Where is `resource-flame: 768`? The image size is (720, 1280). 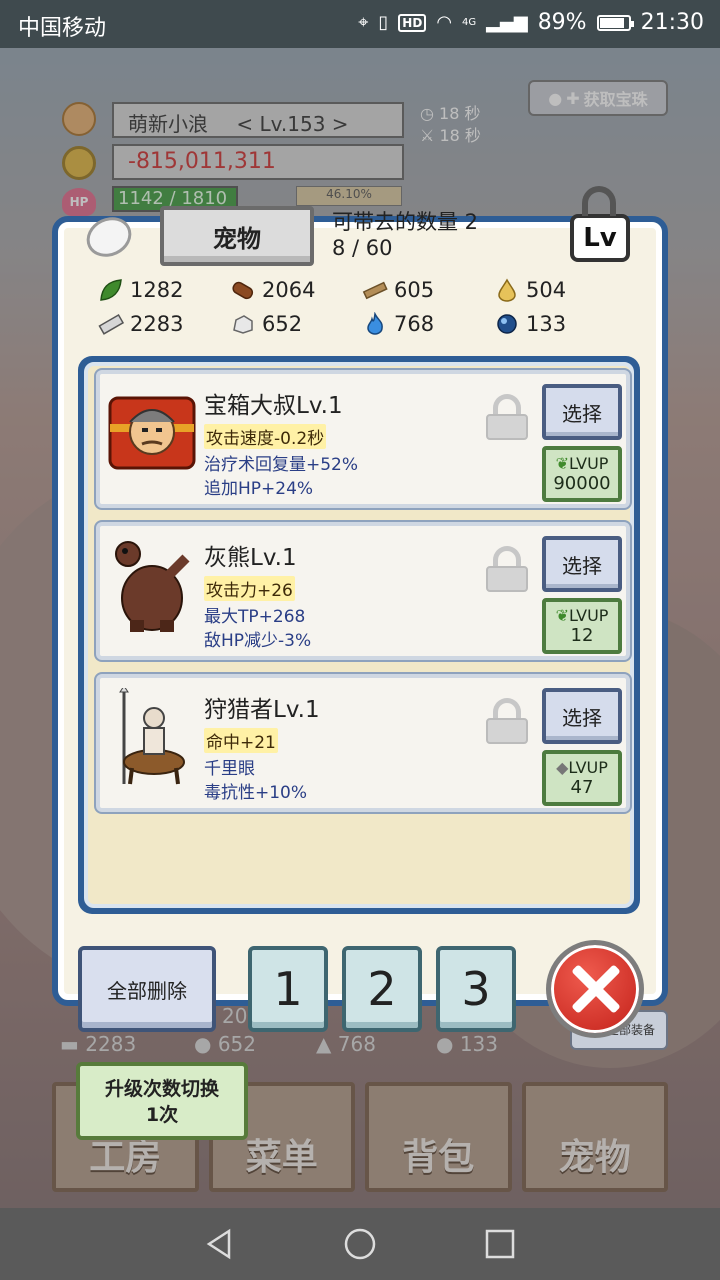
resource-flame: 768 is located at coordinates (428, 324).